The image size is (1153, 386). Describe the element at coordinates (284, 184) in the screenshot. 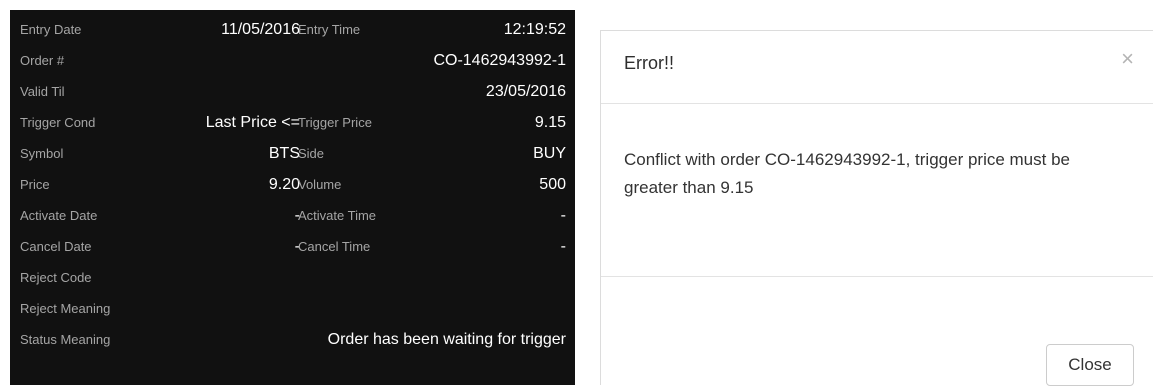

I see `price-value: 9.20` at that location.